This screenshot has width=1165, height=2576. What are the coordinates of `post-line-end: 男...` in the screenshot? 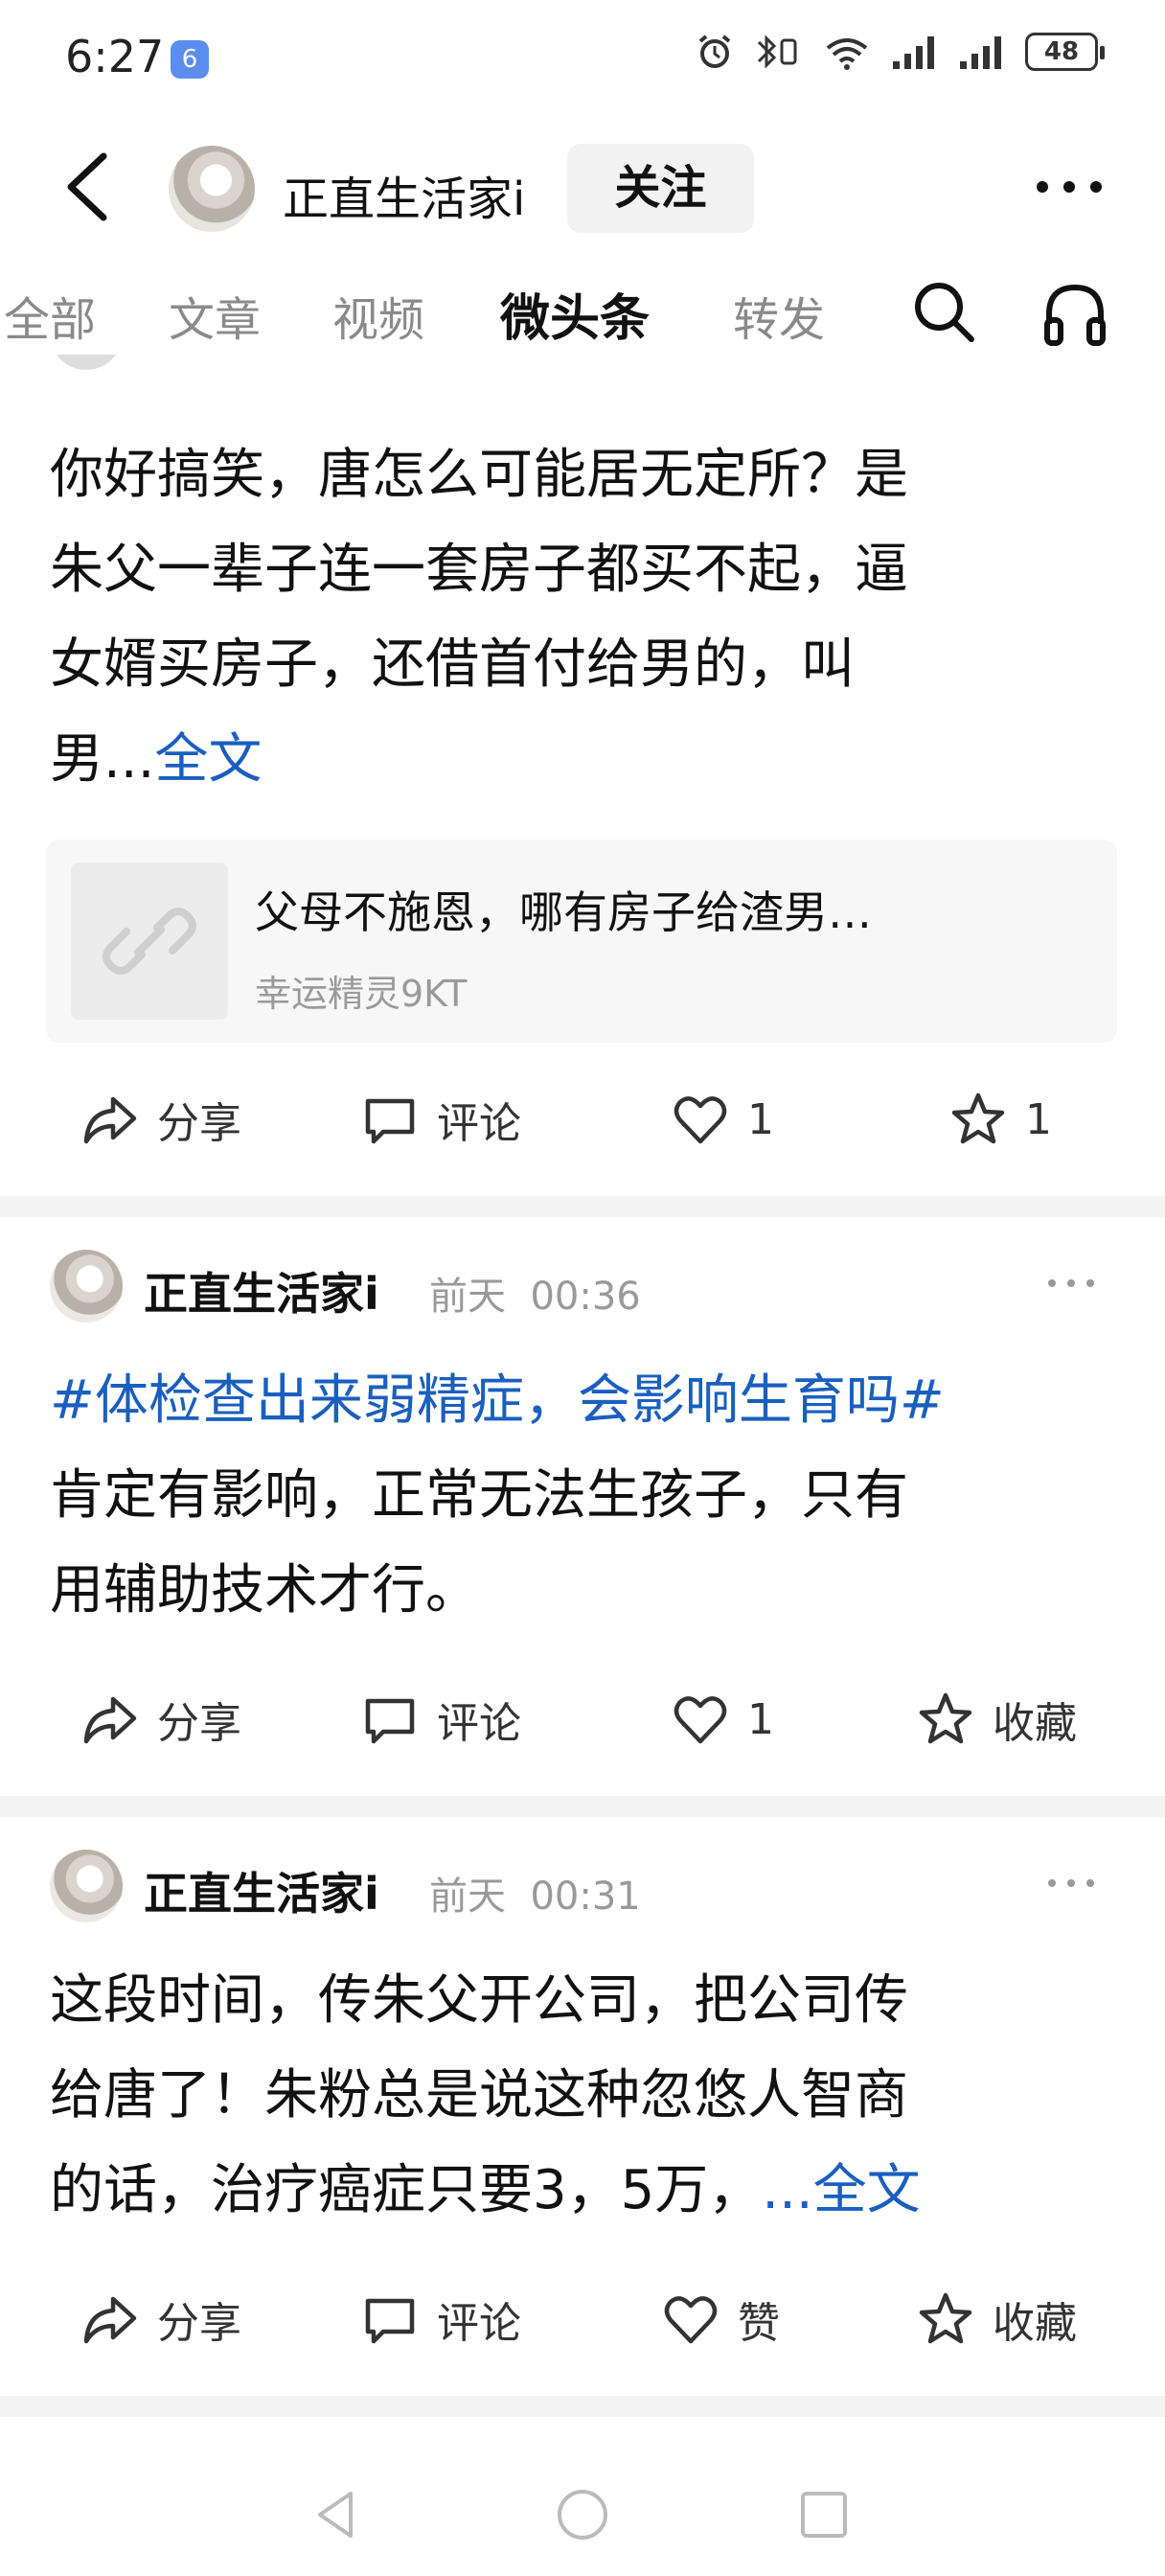 It's located at (103, 759).